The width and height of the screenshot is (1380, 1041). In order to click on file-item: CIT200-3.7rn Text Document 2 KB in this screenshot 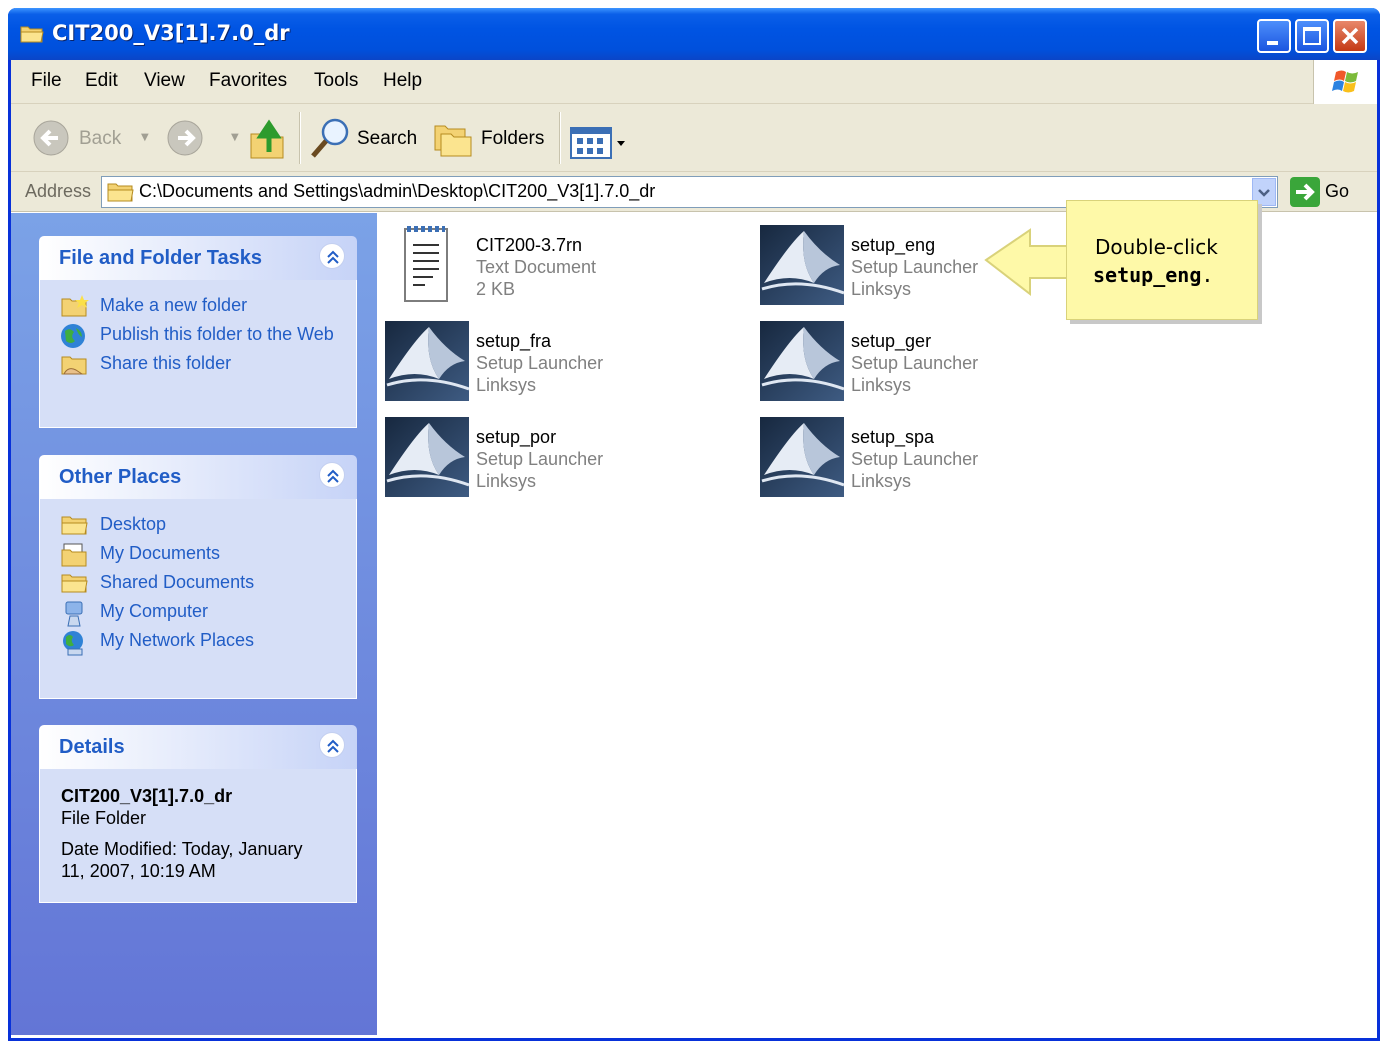, I will do `click(565, 268)`.